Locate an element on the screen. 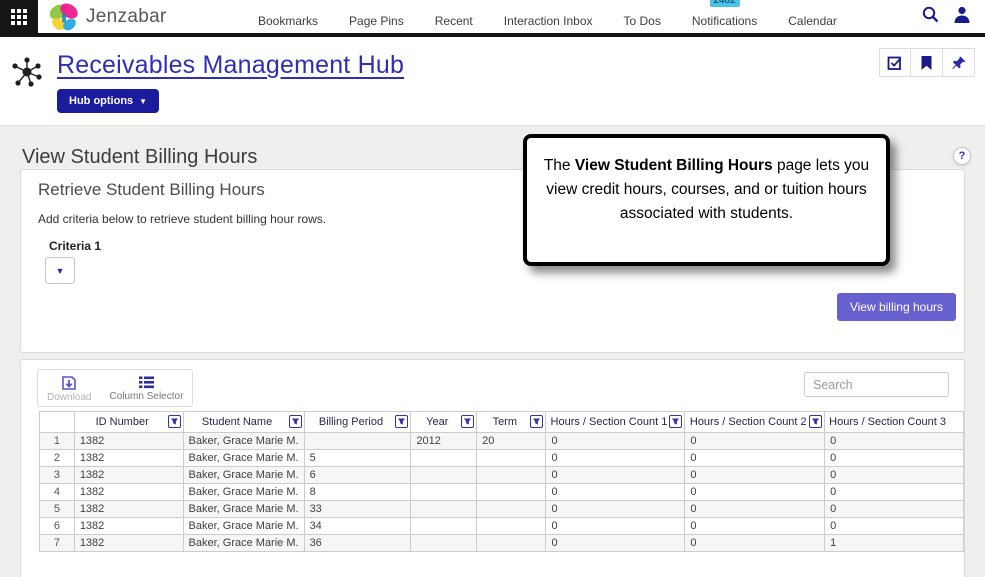 This screenshot has height=577, width=985. table-cell: 34 is located at coordinates (357, 526).